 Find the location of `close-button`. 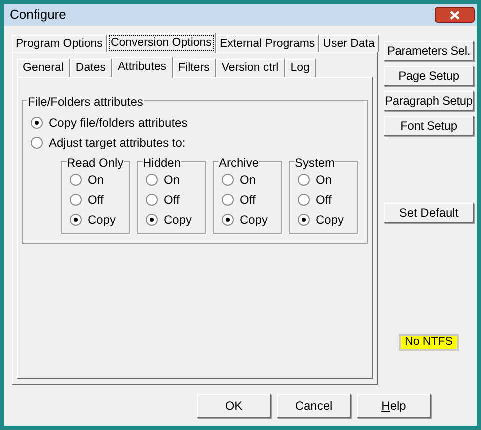

close-button is located at coordinates (455, 15).